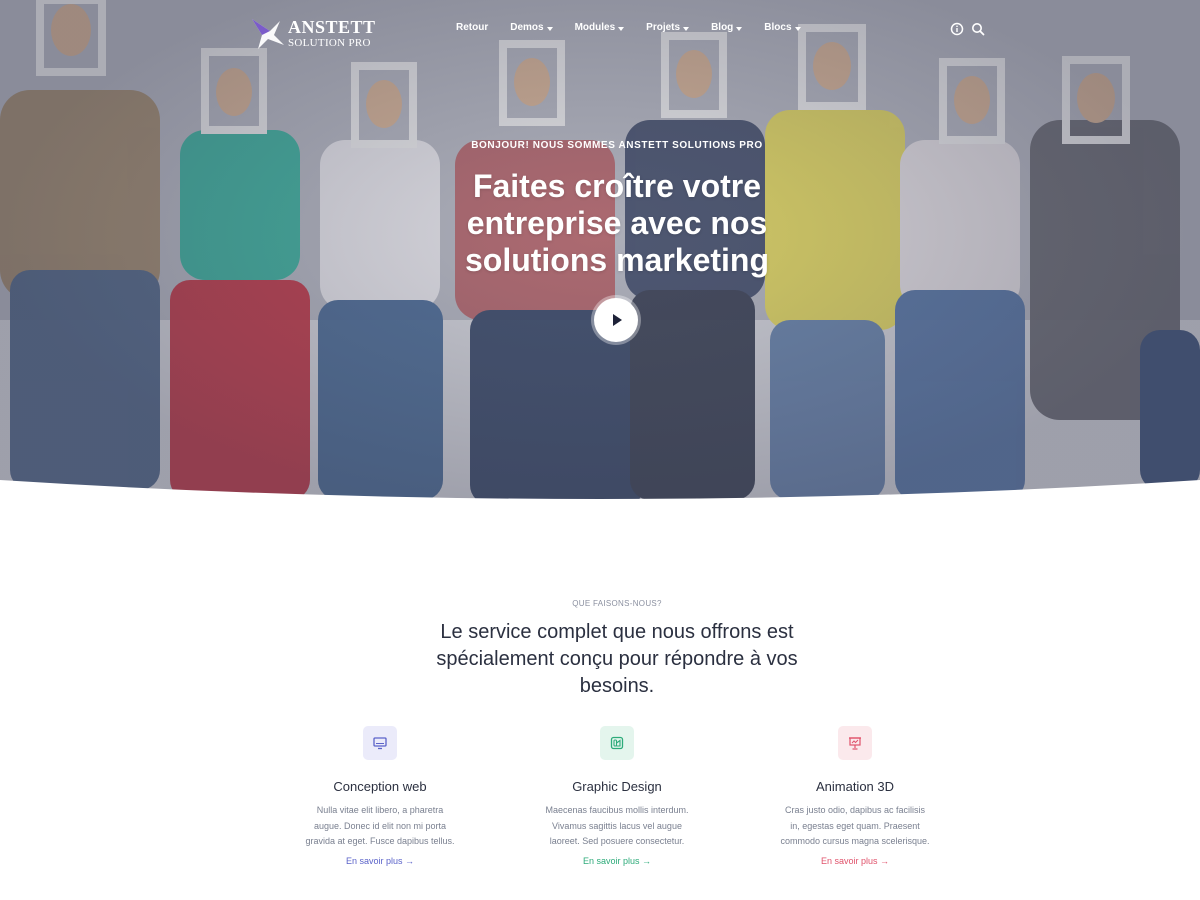 Image resolution: width=1200 pixels, height=900 pixels. I want to click on nav-item-blog: Blog, so click(727, 27).